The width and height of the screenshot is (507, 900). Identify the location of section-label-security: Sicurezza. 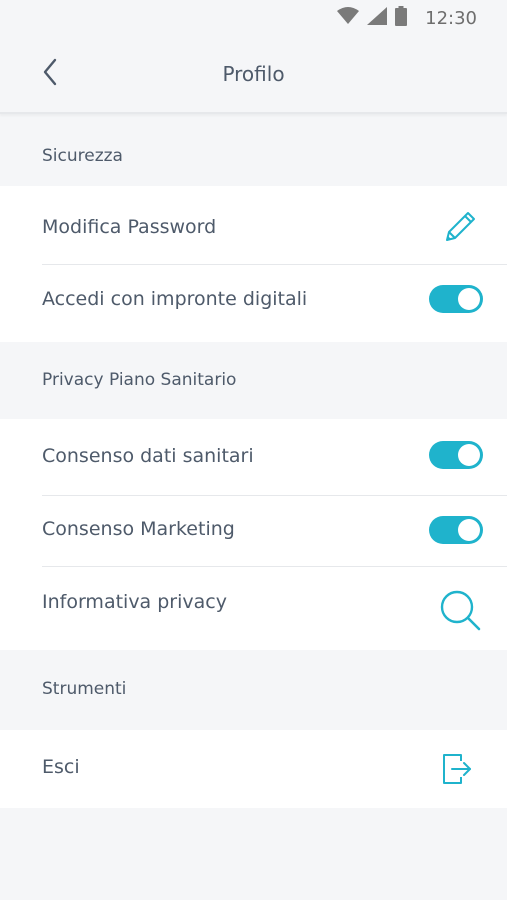
(82, 156).